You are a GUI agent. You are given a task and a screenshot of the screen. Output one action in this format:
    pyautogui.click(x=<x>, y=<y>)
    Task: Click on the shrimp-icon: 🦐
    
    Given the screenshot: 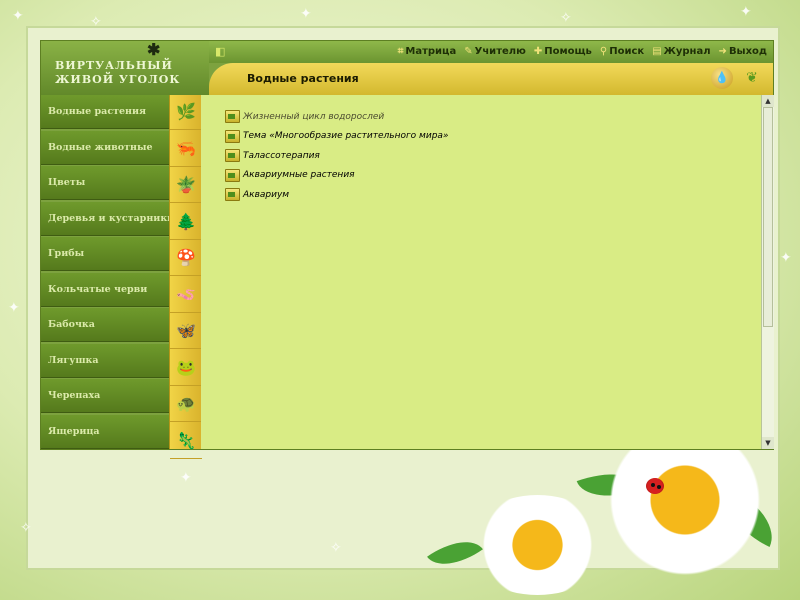 What is the action you would take?
    pyautogui.click(x=186, y=149)
    